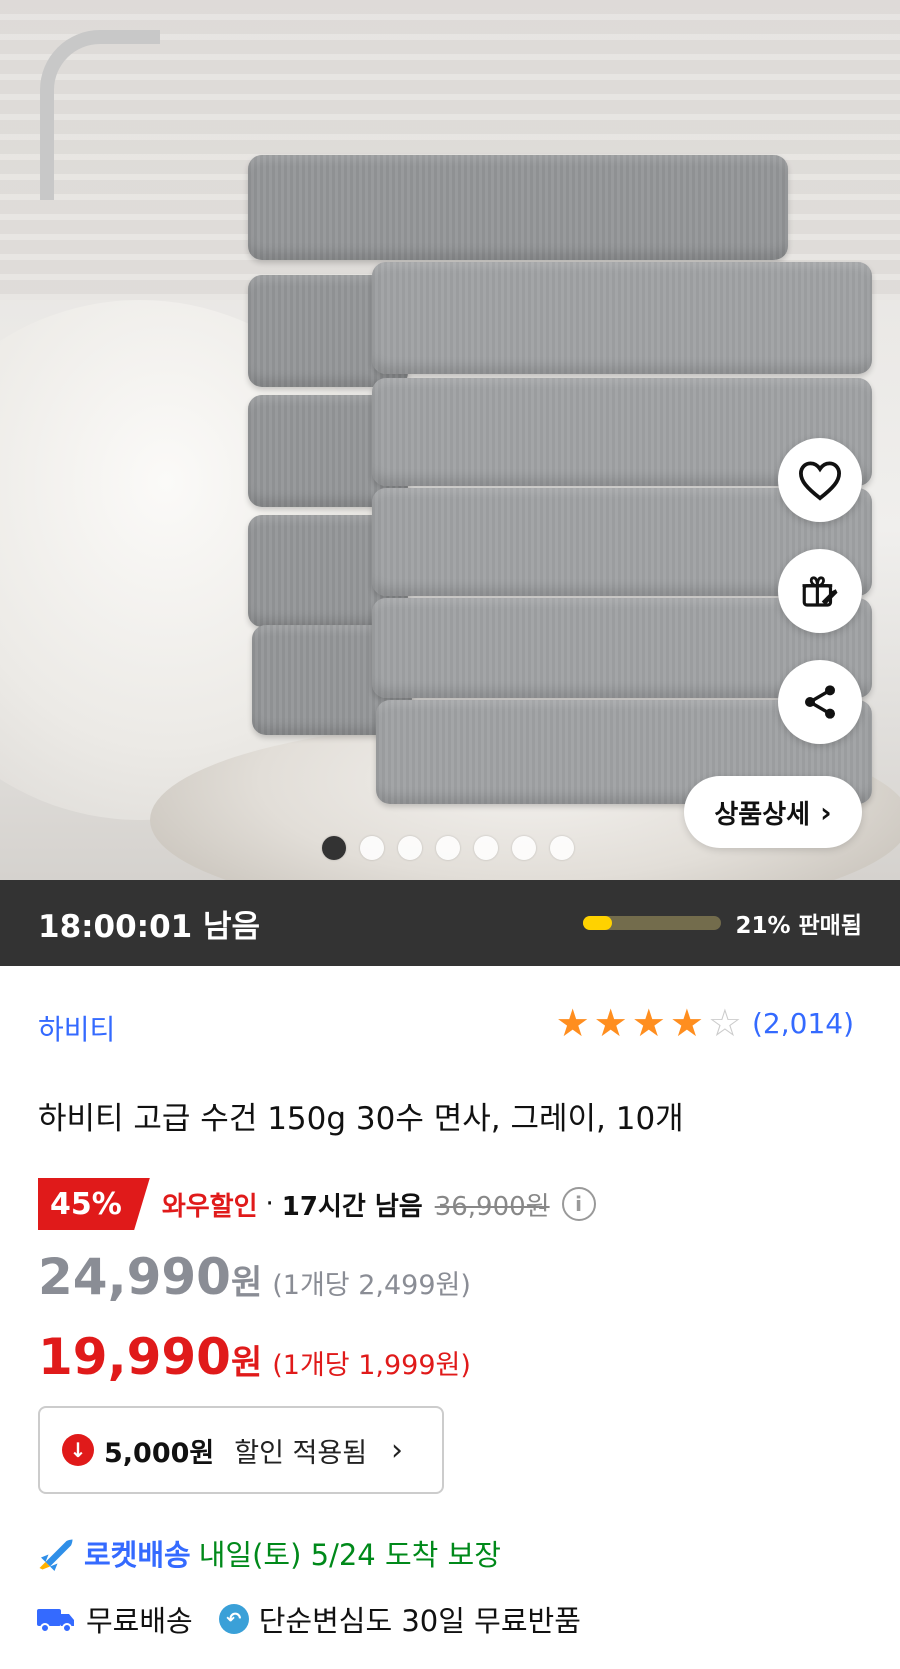  What do you see at coordinates (55, 1621) in the screenshot?
I see `truck-icon` at bounding box center [55, 1621].